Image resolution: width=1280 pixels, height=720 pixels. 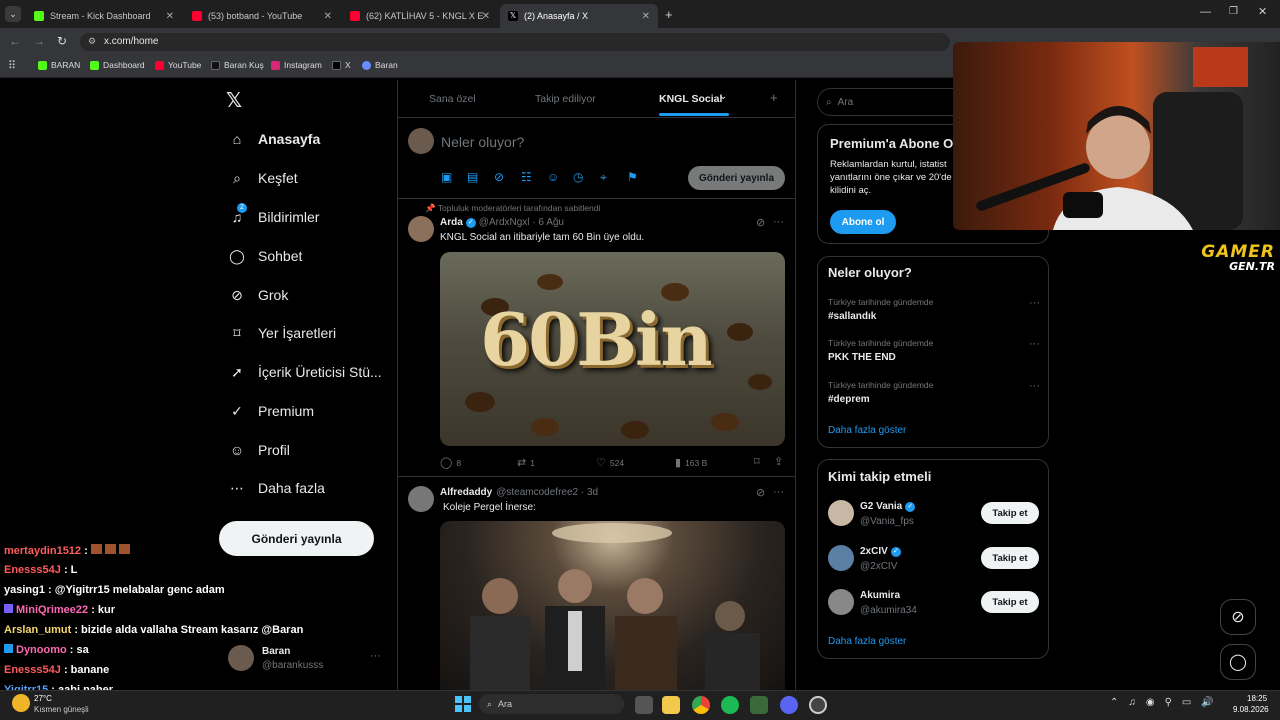 I want to click on tab-search-button: ⌄, so click(x=13, y=14).